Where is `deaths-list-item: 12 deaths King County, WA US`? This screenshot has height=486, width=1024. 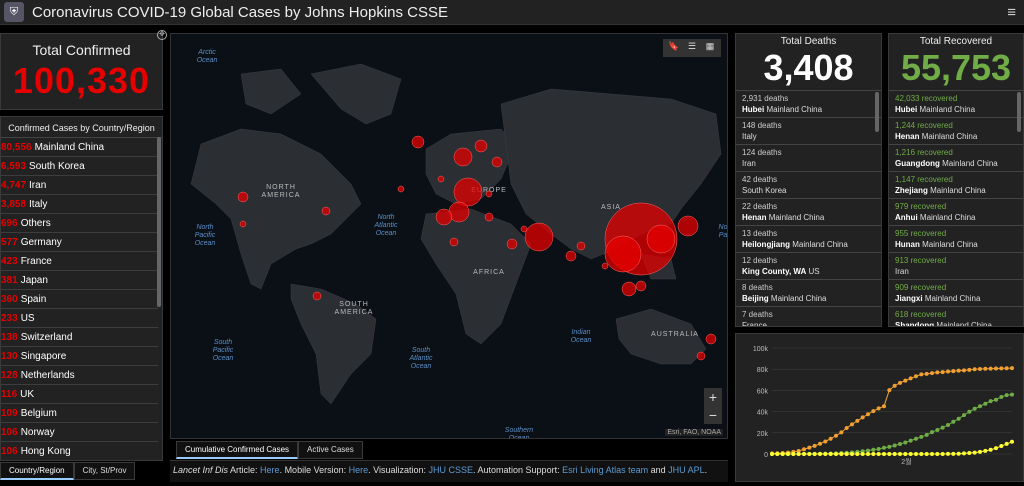
deaths-list-item: 12 deaths King County, WA US is located at coordinates (808, 266).